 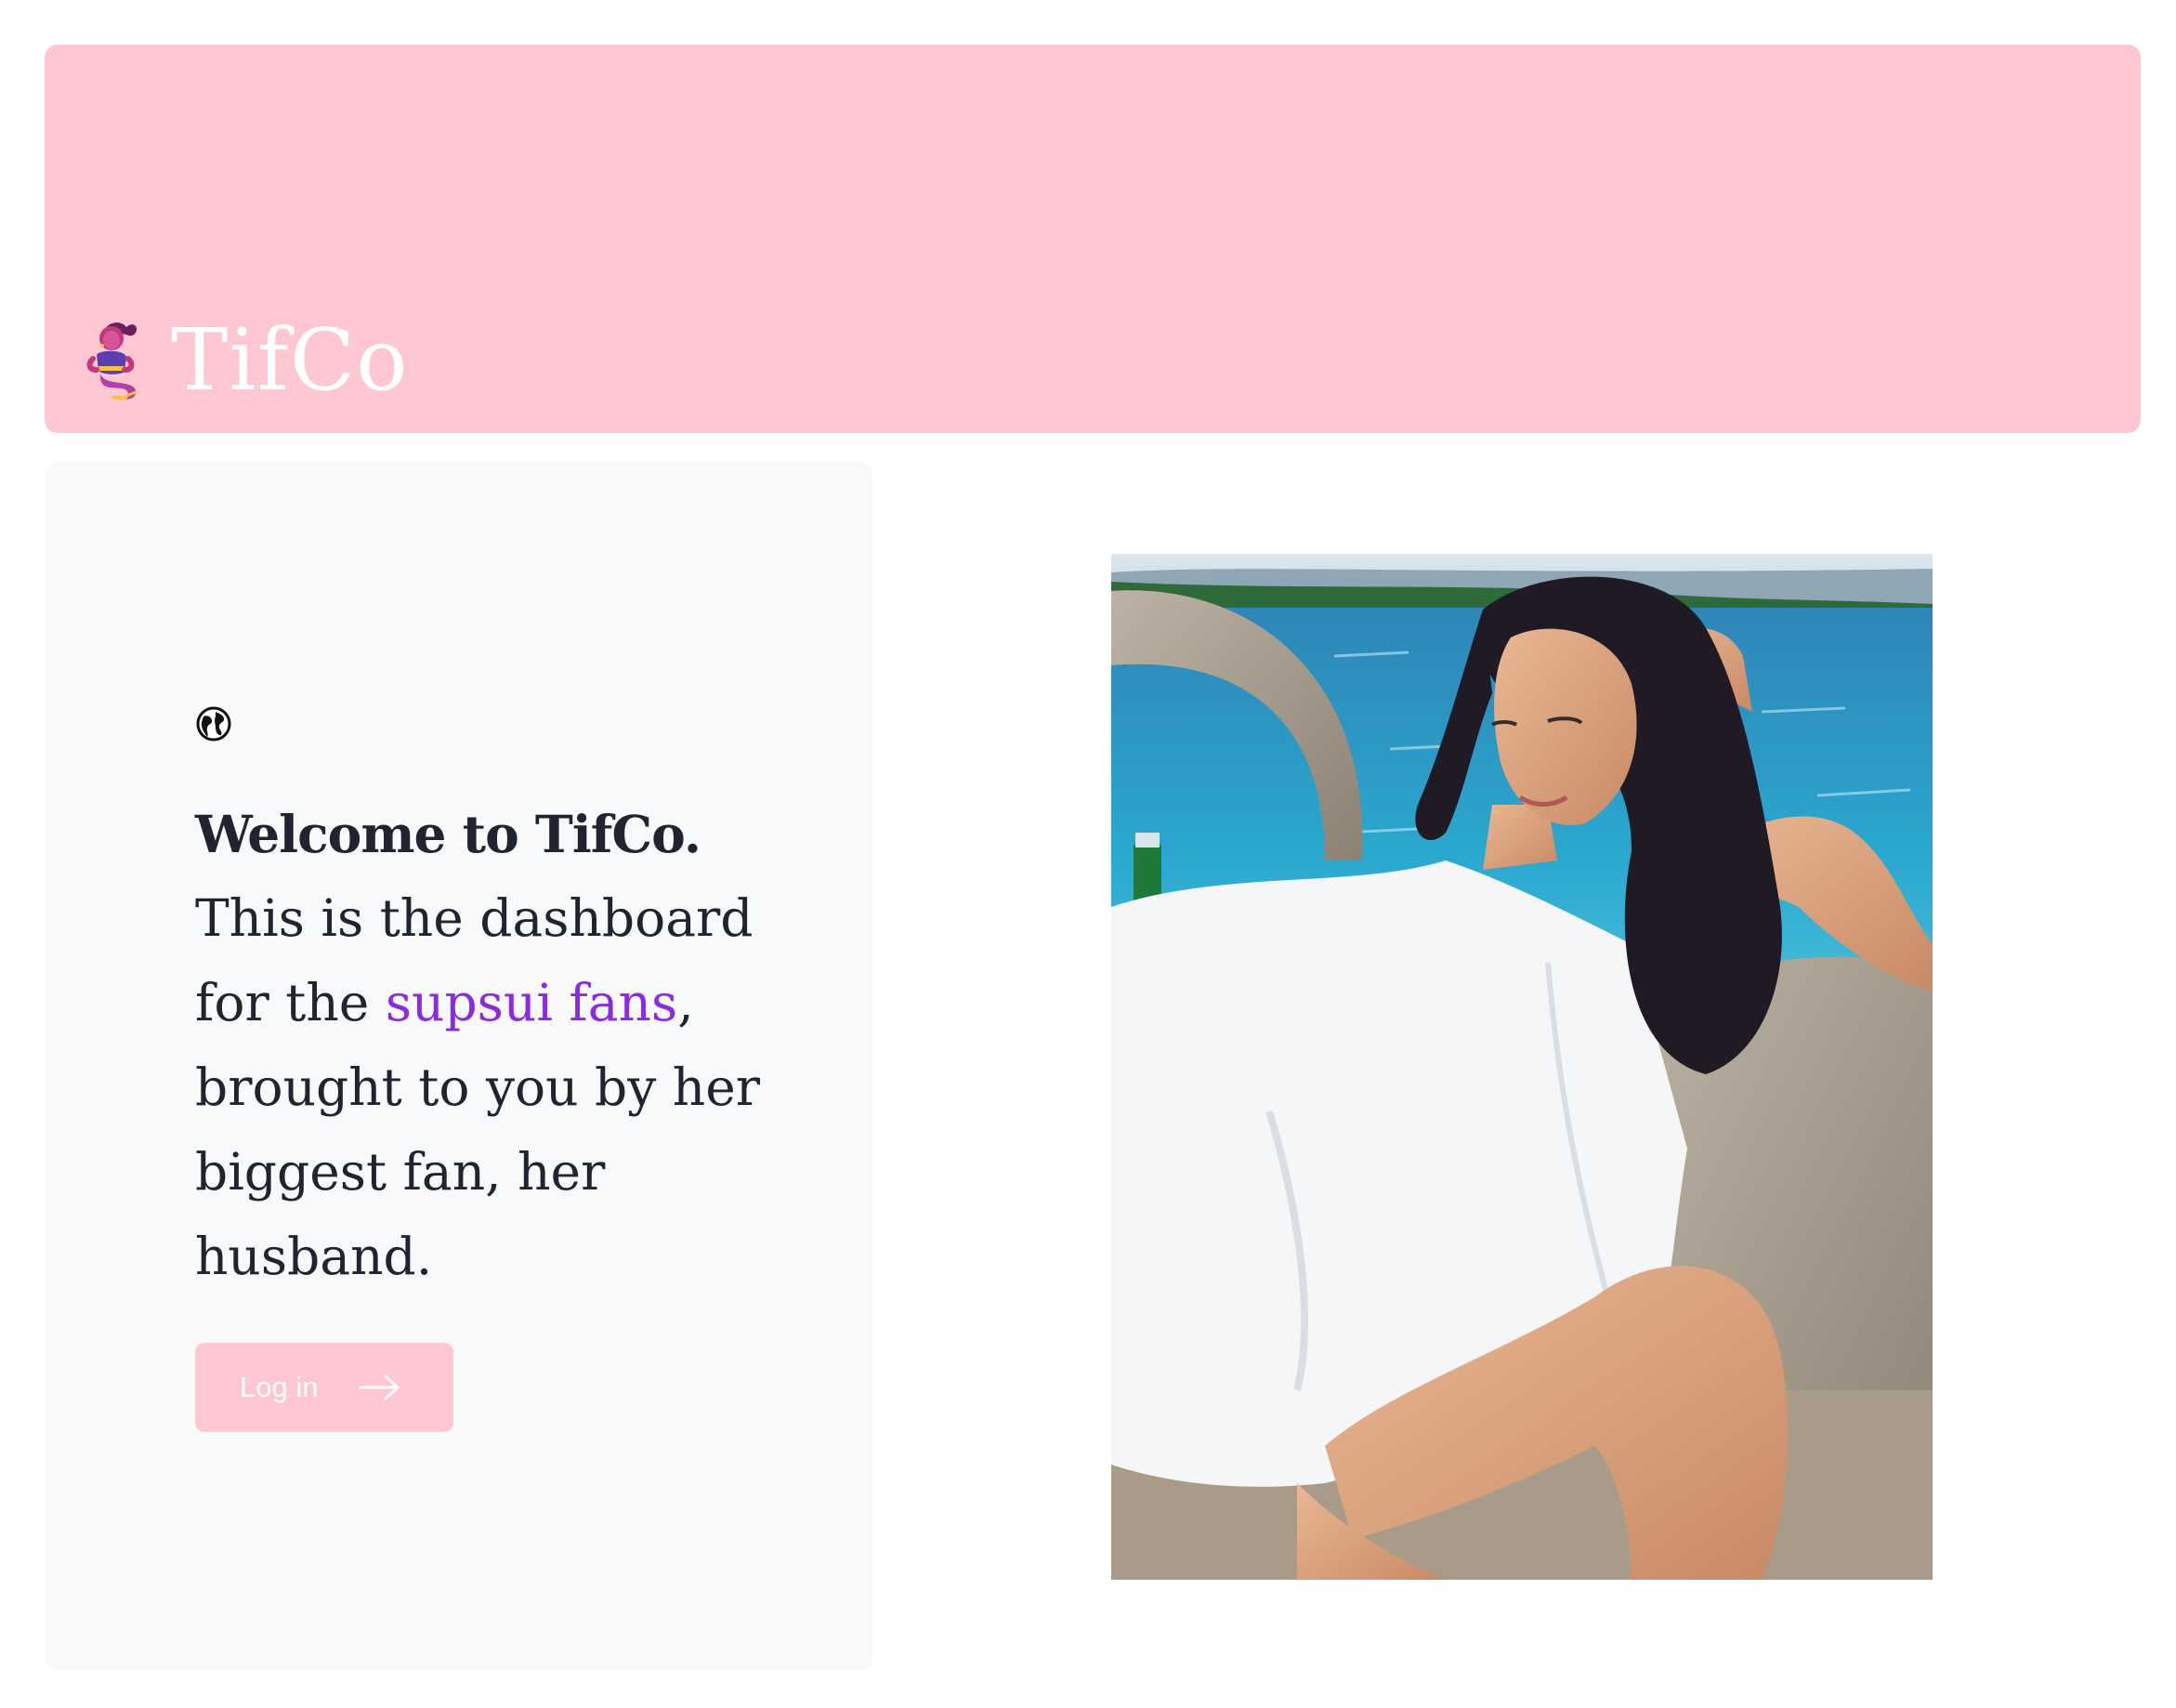 I want to click on brand: TifCo, so click(x=244, y=360).